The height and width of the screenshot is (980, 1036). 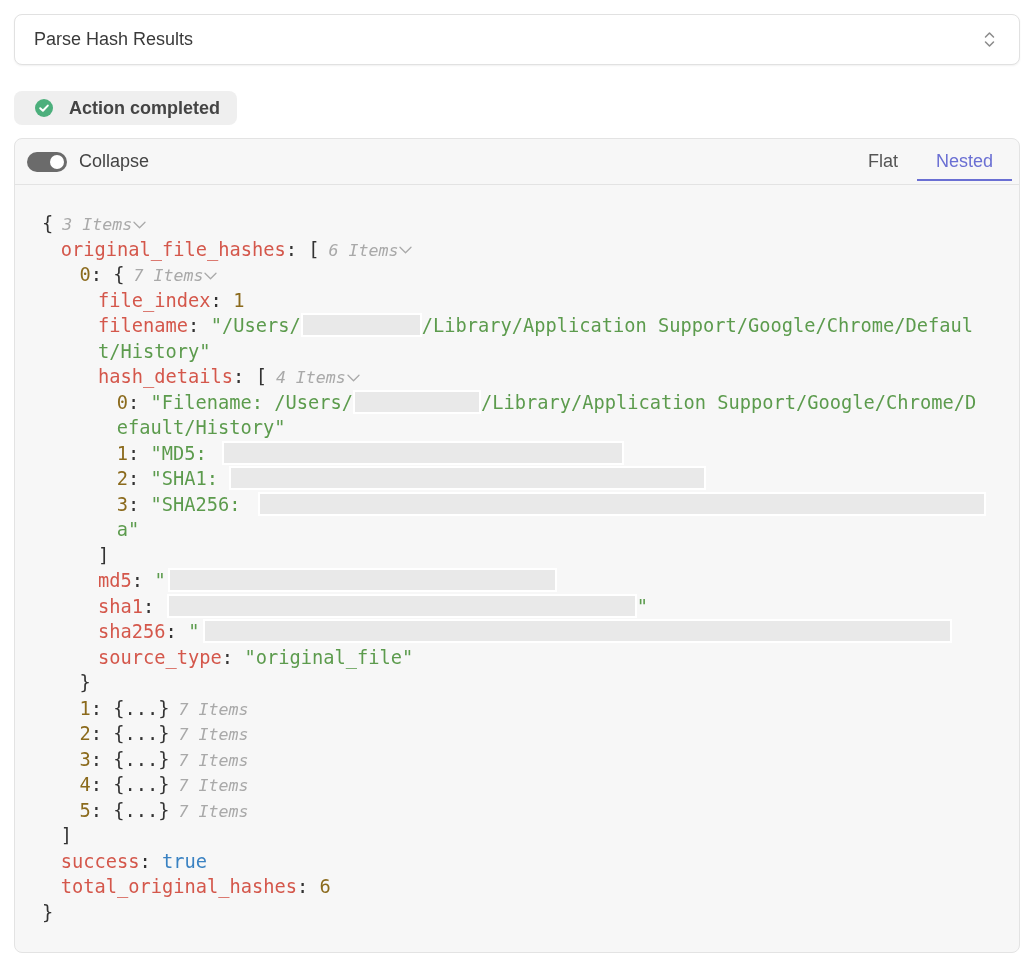 What do you see at coordinates (729, 402) in the screenshot?
I see `string-value: /Library/Application Support/Google/Chrome/D` at bounding box center [729, 402].